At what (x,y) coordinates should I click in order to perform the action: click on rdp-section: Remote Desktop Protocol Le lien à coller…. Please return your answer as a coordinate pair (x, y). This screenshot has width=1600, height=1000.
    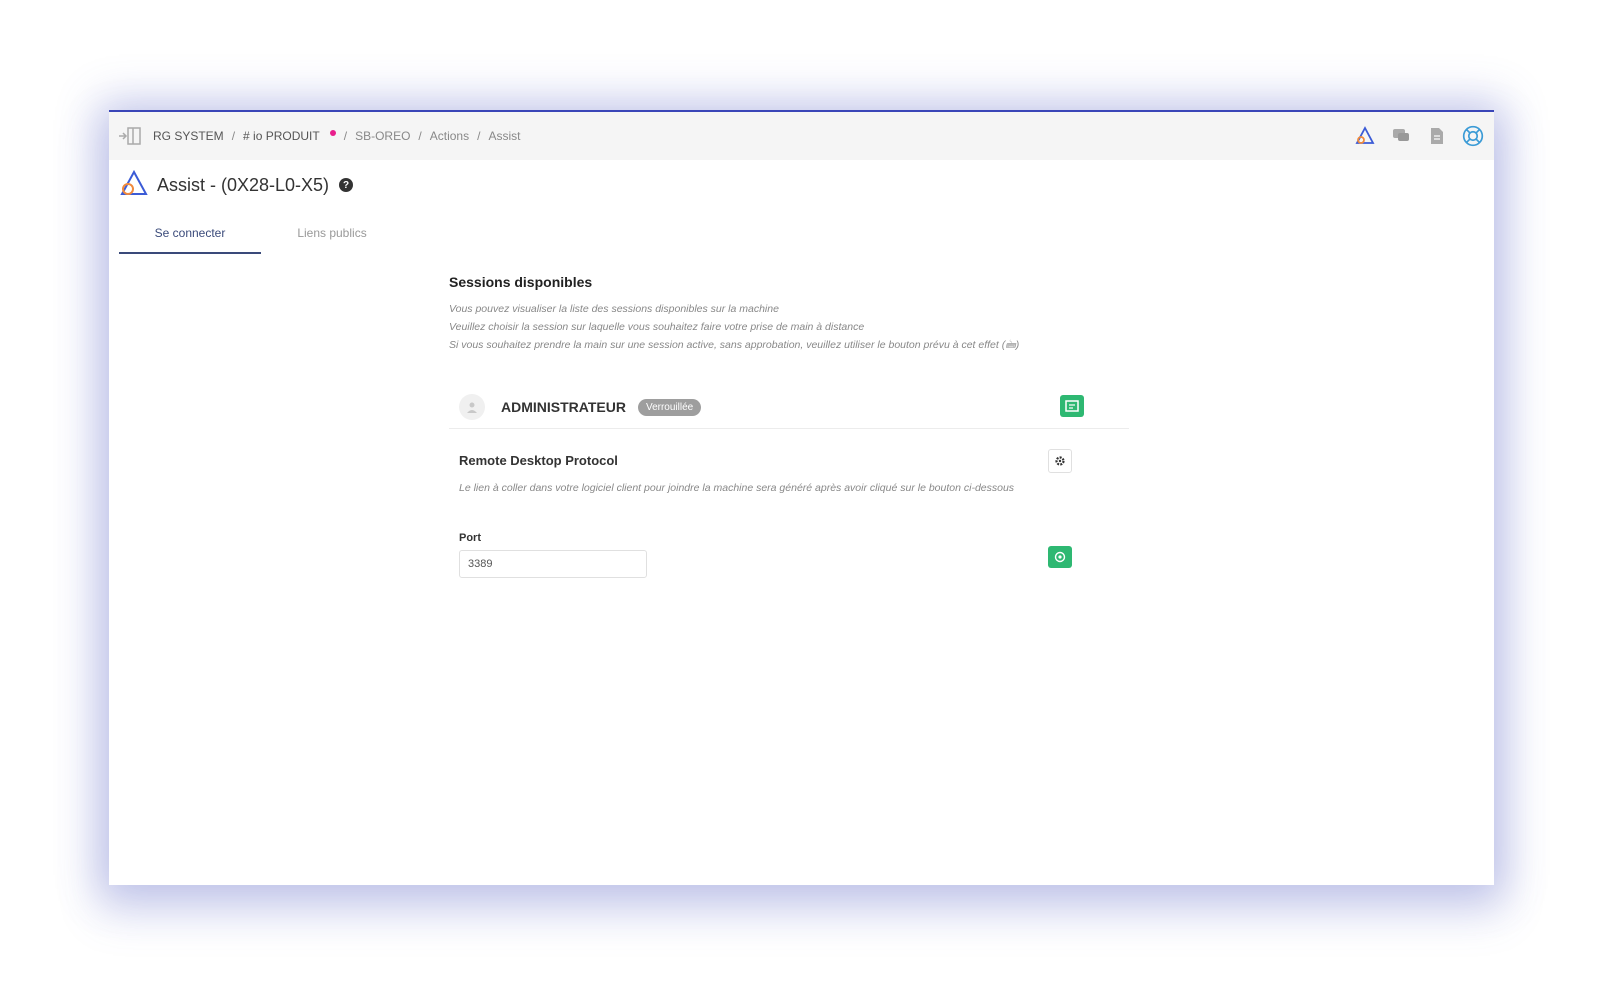
    Looking at the image, I should click on (789, 471).